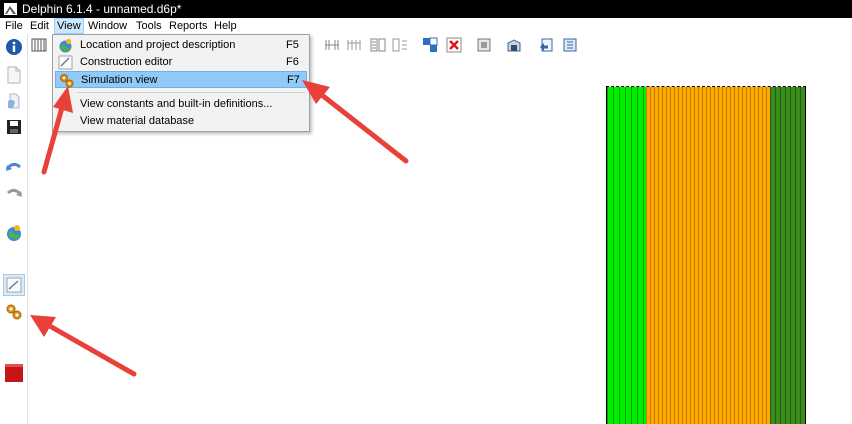  I want to click on stop-icon, so click(14, 373).